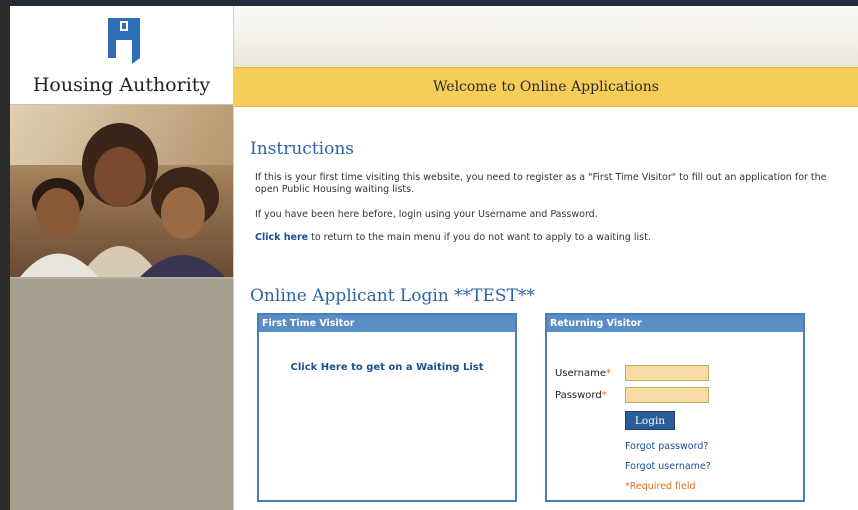  I want to click on brand-name: Housing Authority, so click(121, 85).